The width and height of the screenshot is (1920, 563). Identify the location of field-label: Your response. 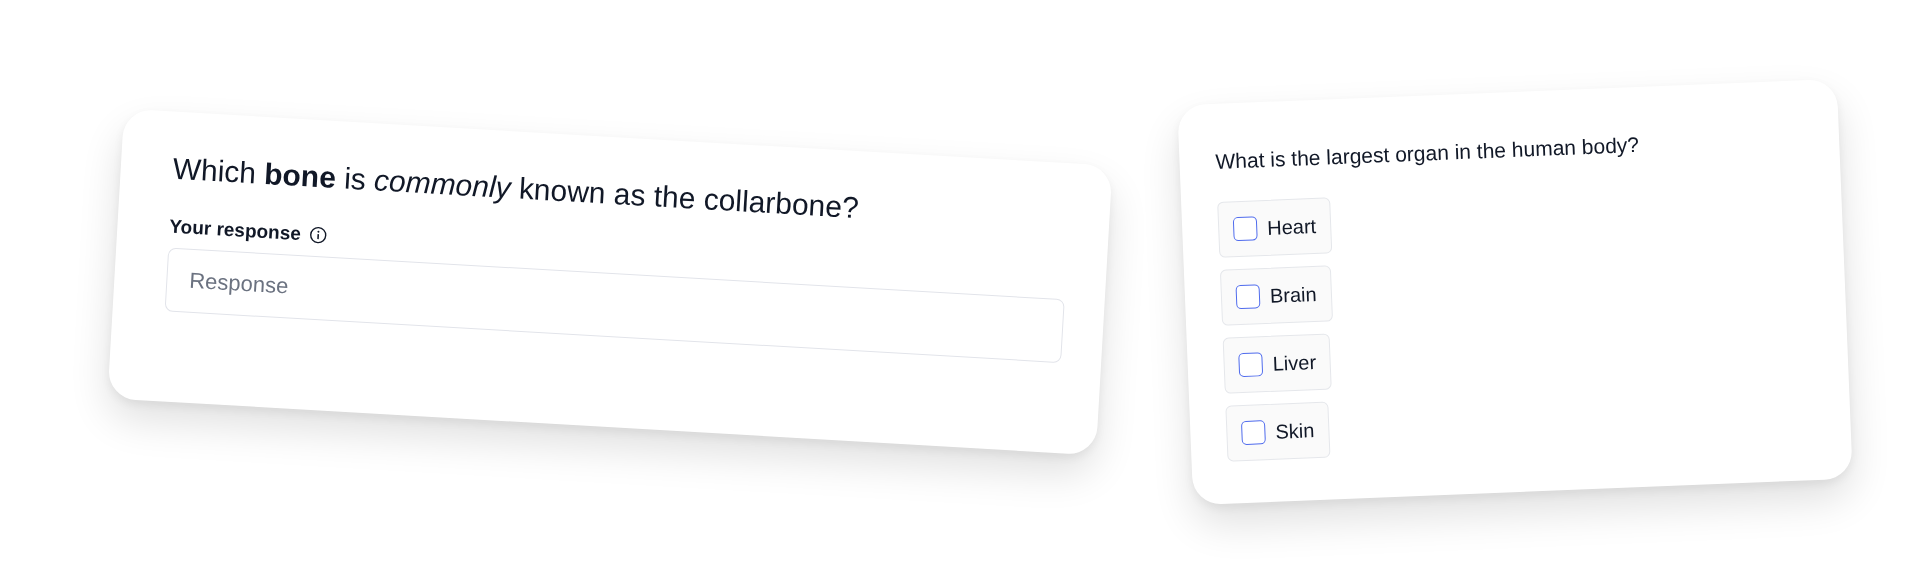
(235, 230).